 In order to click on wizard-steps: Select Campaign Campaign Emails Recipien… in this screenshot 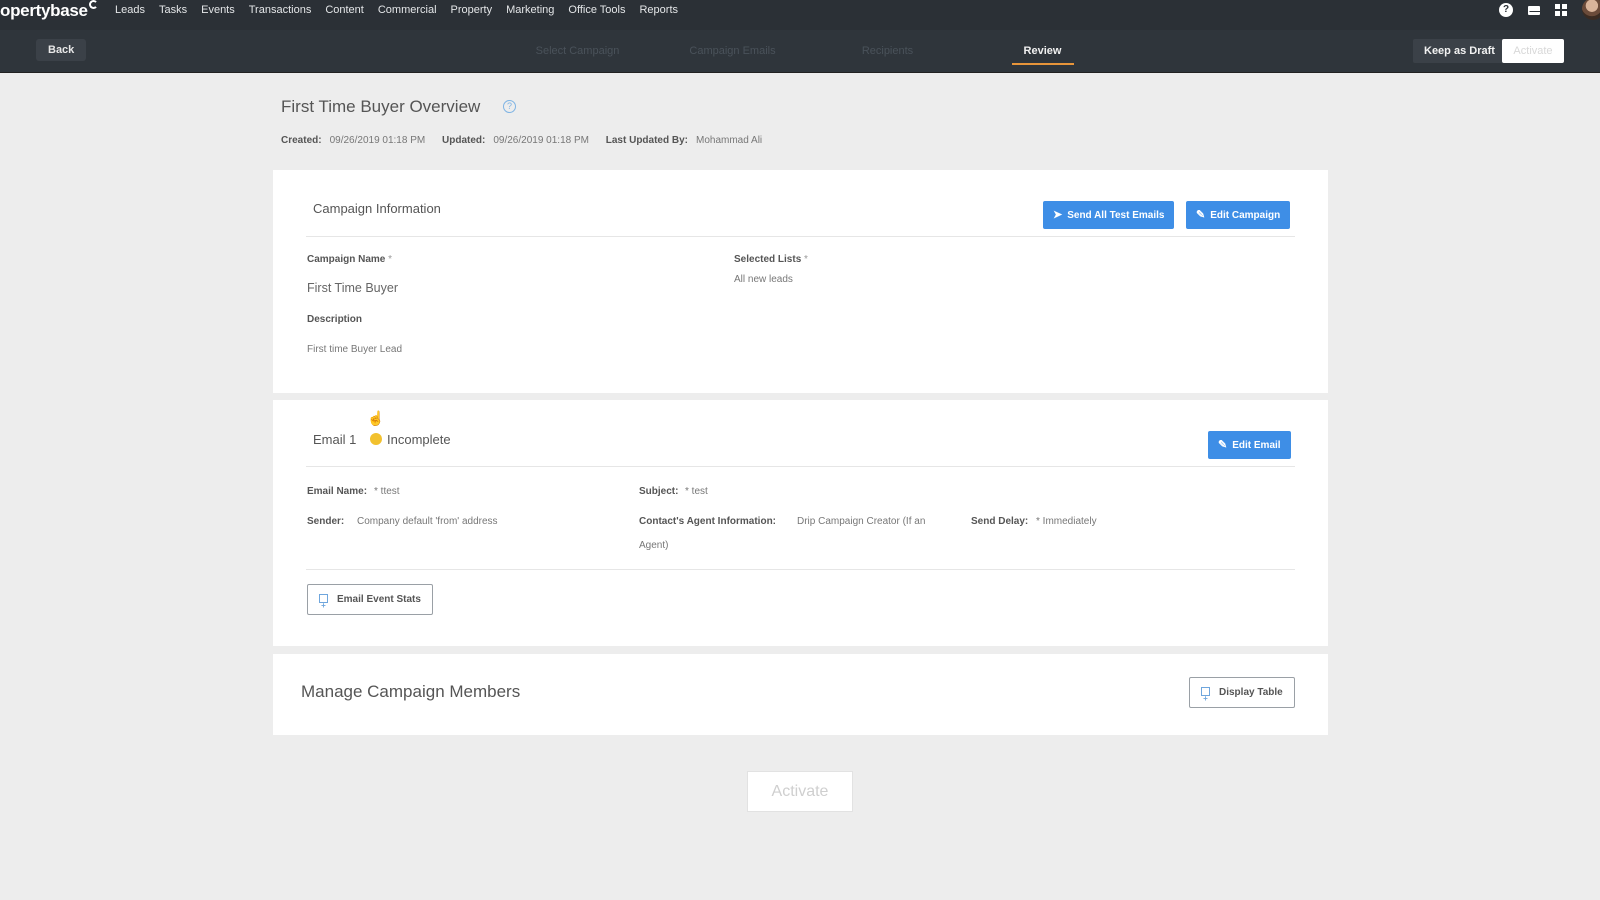, I will do `click(810, 51)`.